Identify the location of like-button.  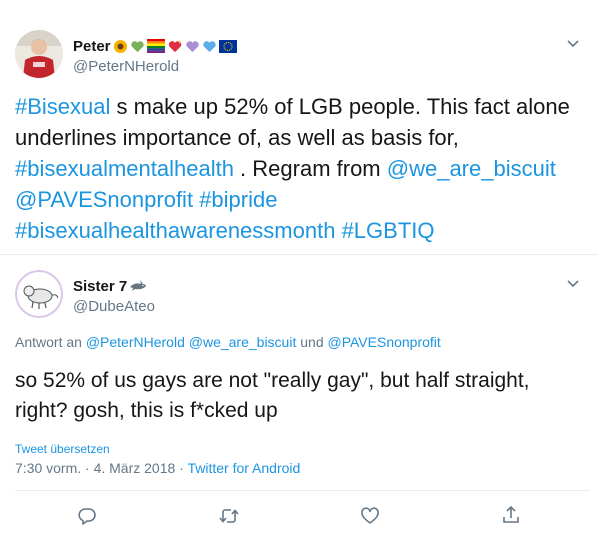
(370, 516).